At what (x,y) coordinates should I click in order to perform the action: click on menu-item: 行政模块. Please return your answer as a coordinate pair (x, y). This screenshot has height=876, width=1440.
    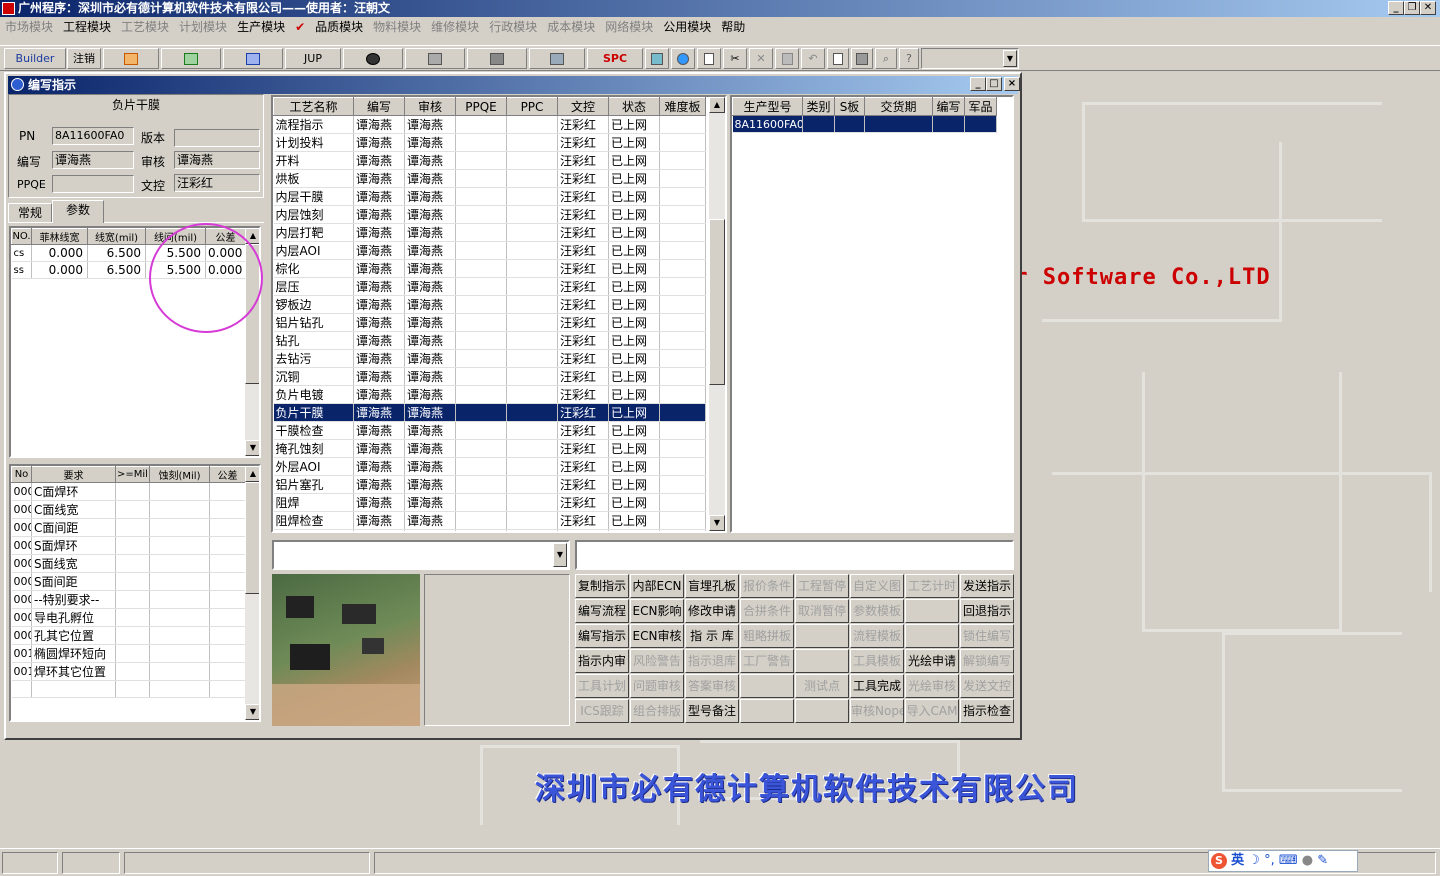
    Looking at the image, I should click on (513, 27).